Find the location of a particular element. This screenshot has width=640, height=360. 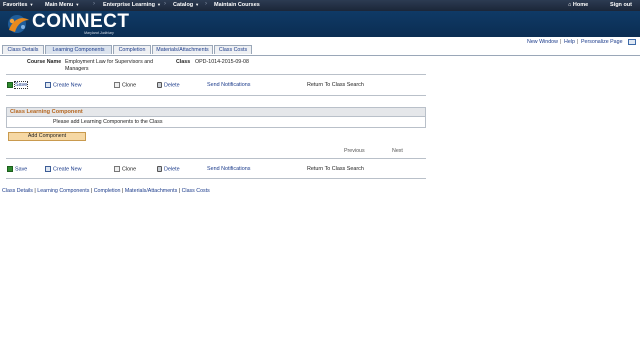

help-link: Help is located at coordinates (569, 42).